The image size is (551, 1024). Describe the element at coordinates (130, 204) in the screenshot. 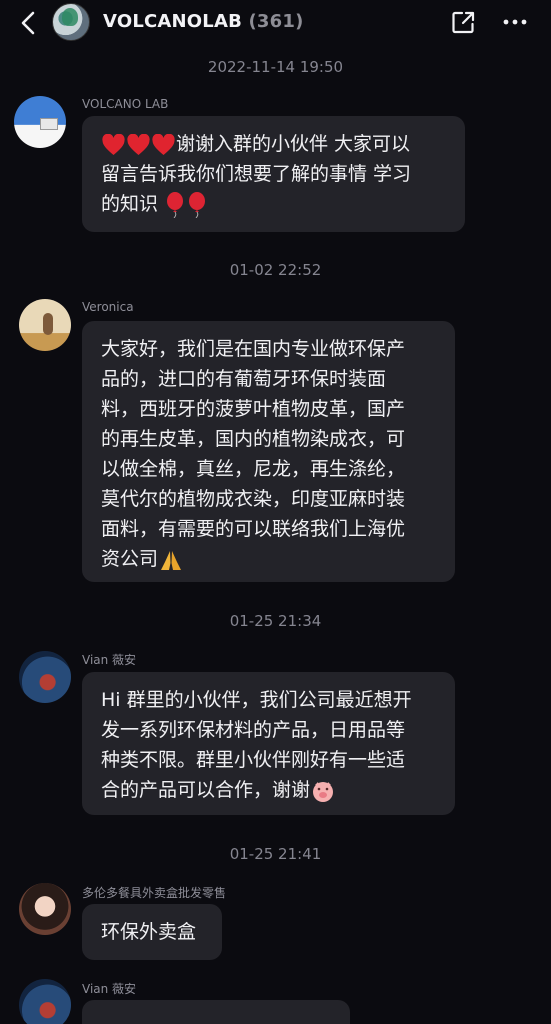

I see `message-text: 的知识` at that location.